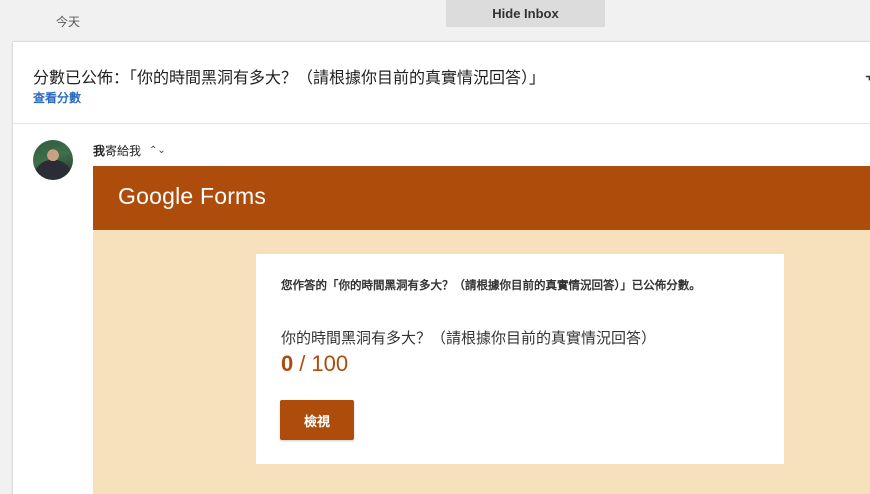  Describe the element at coordinates (867, 74) in the screenshot. I see `print-icon: ᆩ` at that location.